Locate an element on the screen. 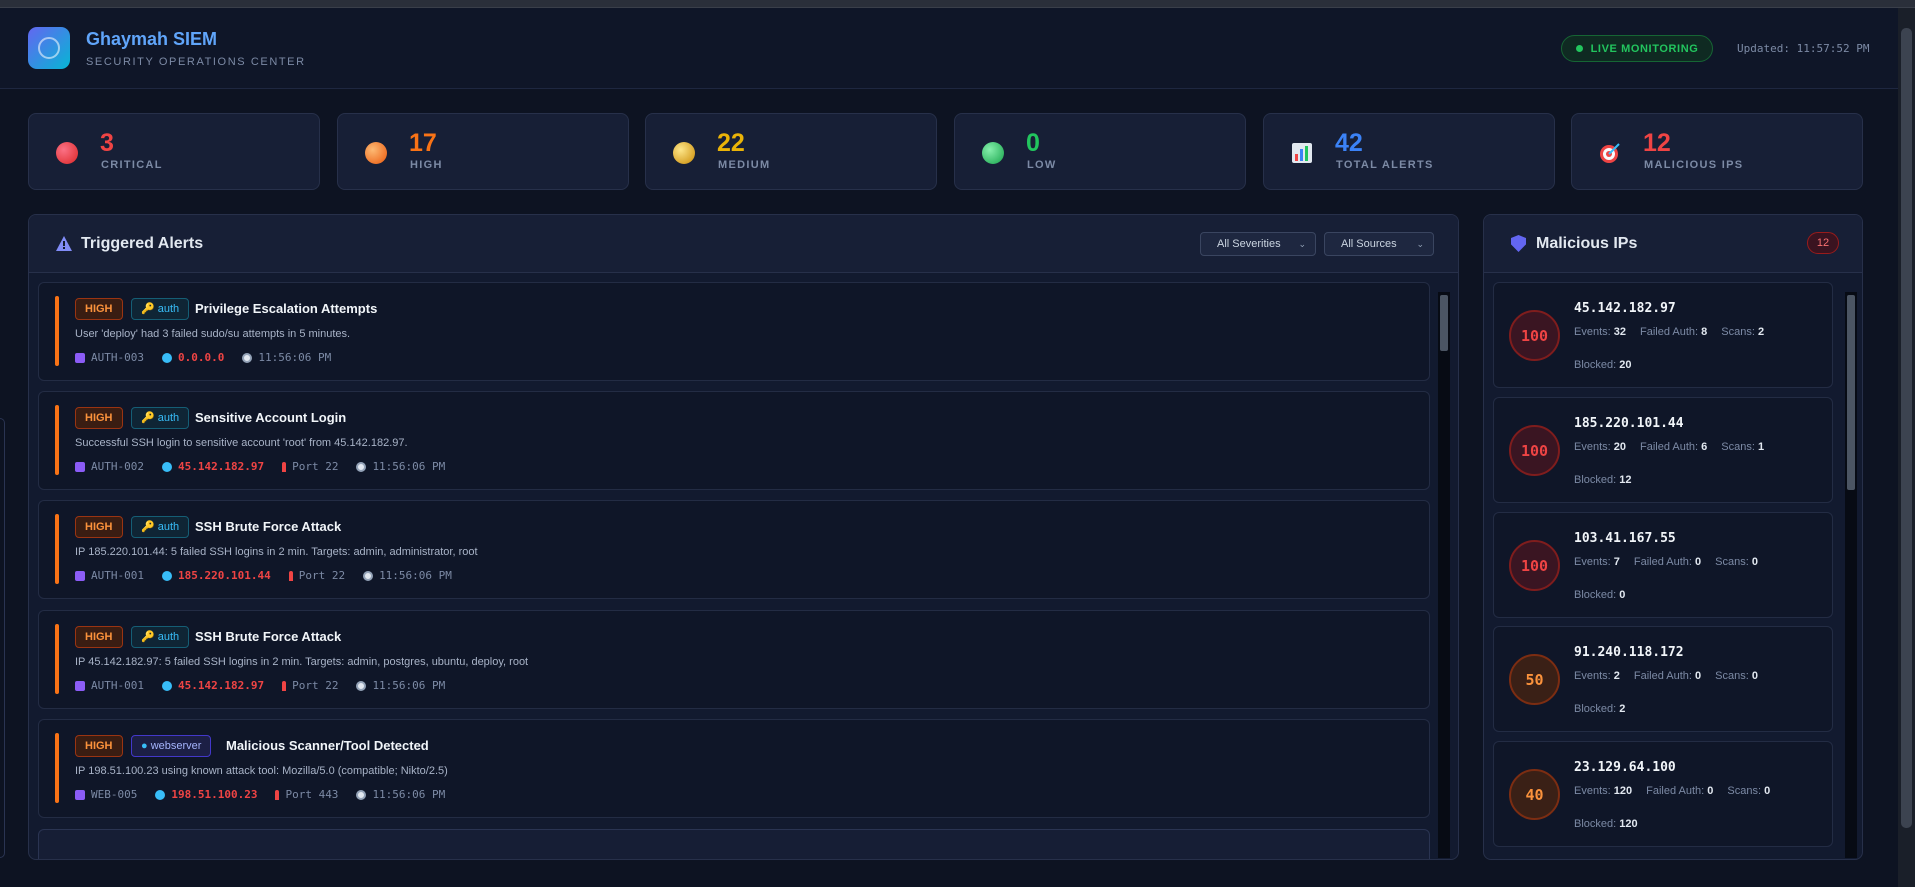 The image size is (1915, 887). rule-id-value: AUTH-003 is located at coordinates (117, 357).